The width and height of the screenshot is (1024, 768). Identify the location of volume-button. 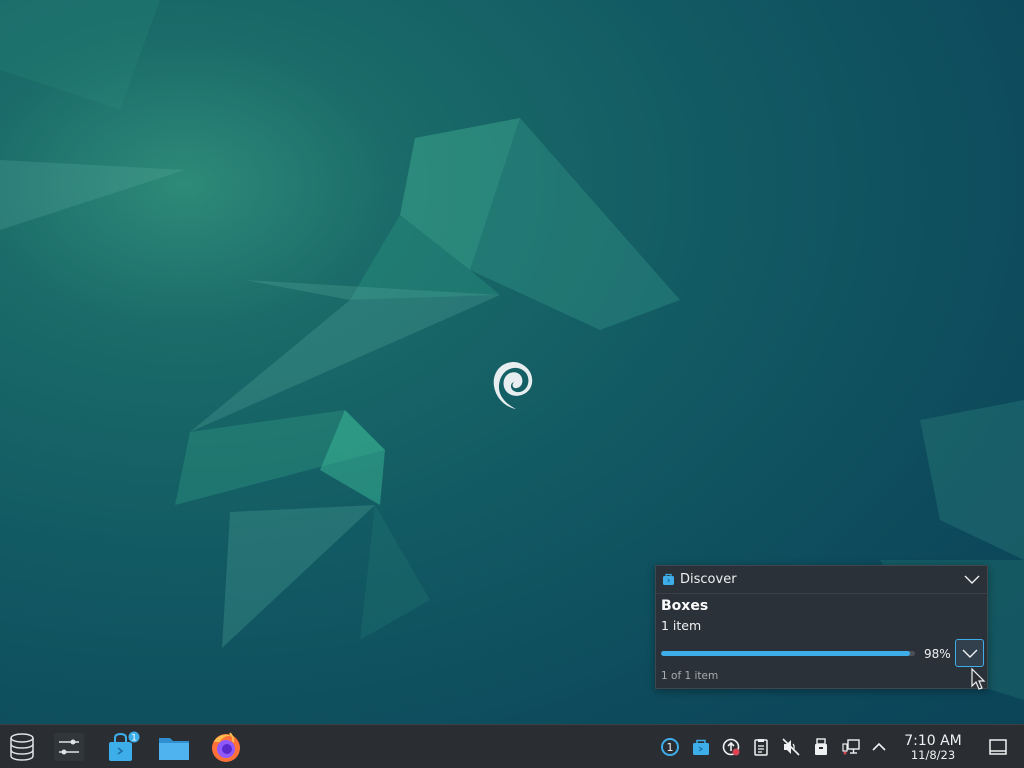
(791, 747).